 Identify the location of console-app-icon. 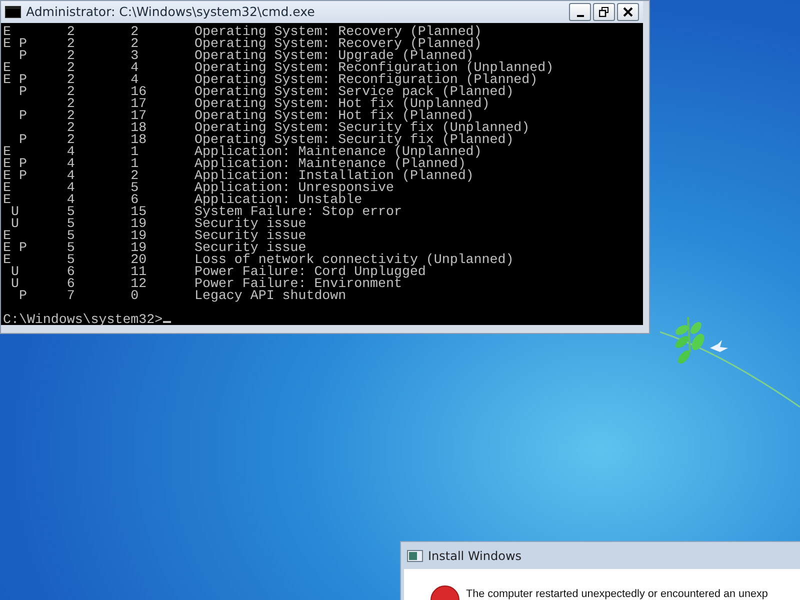
(13, 12).